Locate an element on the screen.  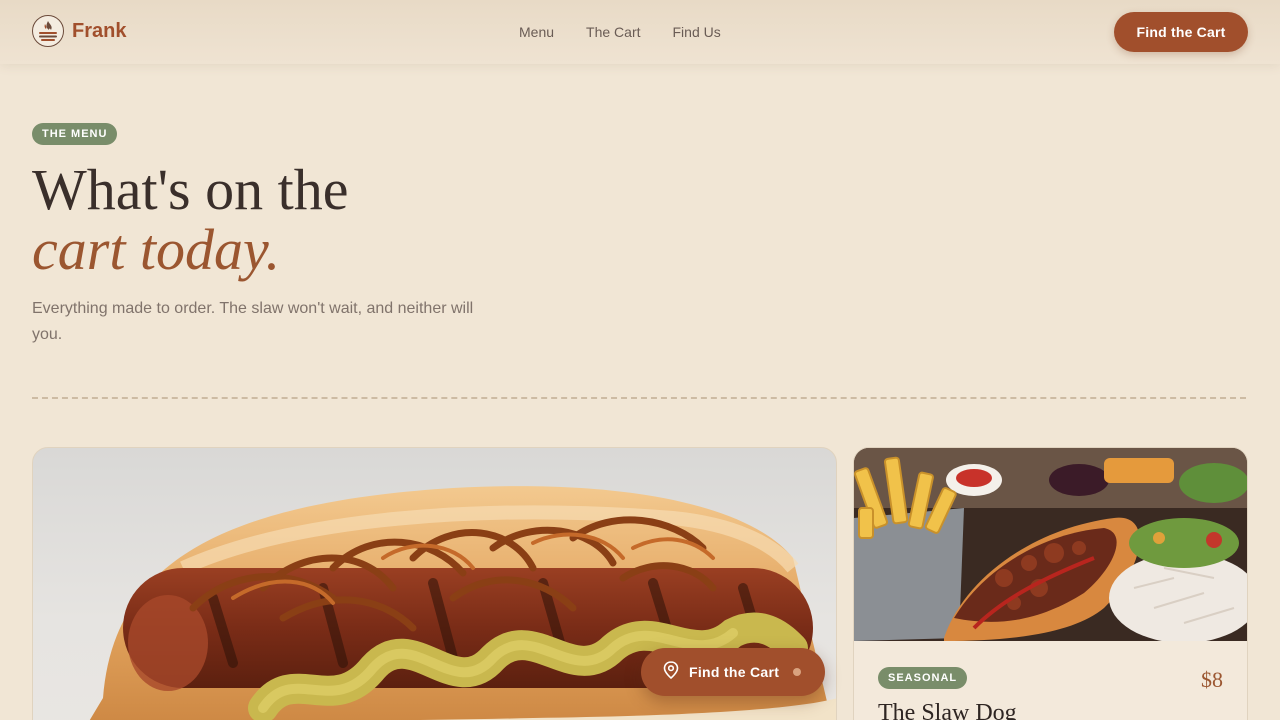
brand: Frank is located at coordinates (79, 31).